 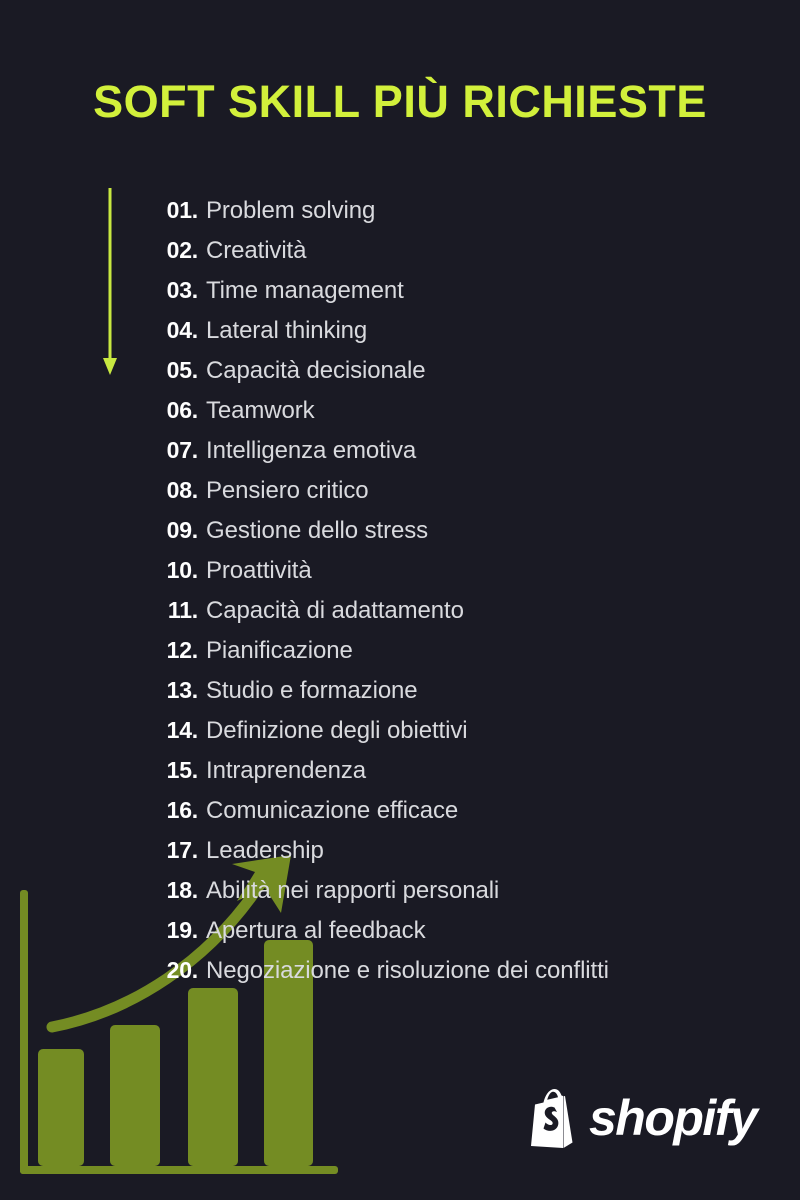 I want to click on list-item: 03. Time management, so click(x=400, y=290).